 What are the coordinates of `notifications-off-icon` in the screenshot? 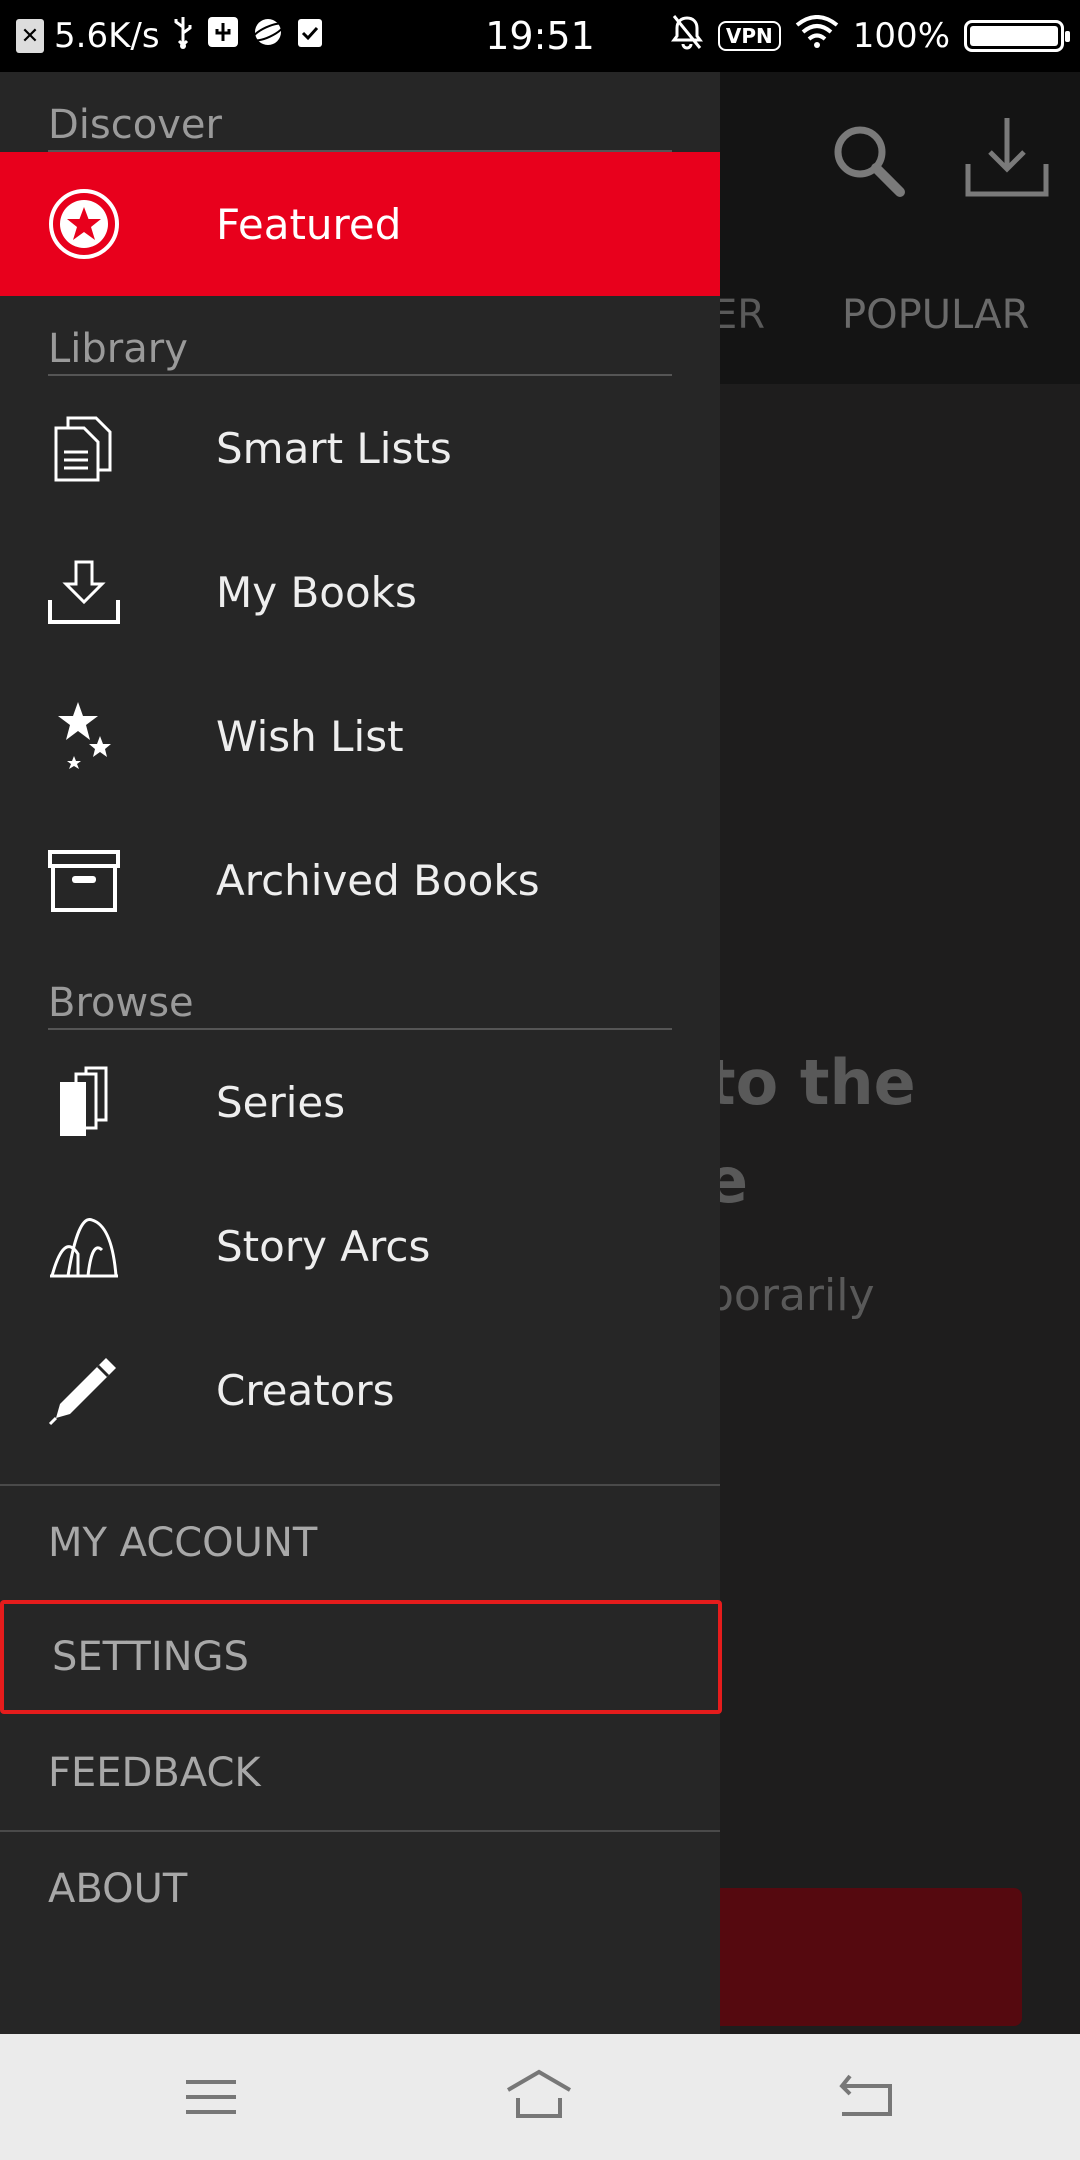 It's located at (687, 36).